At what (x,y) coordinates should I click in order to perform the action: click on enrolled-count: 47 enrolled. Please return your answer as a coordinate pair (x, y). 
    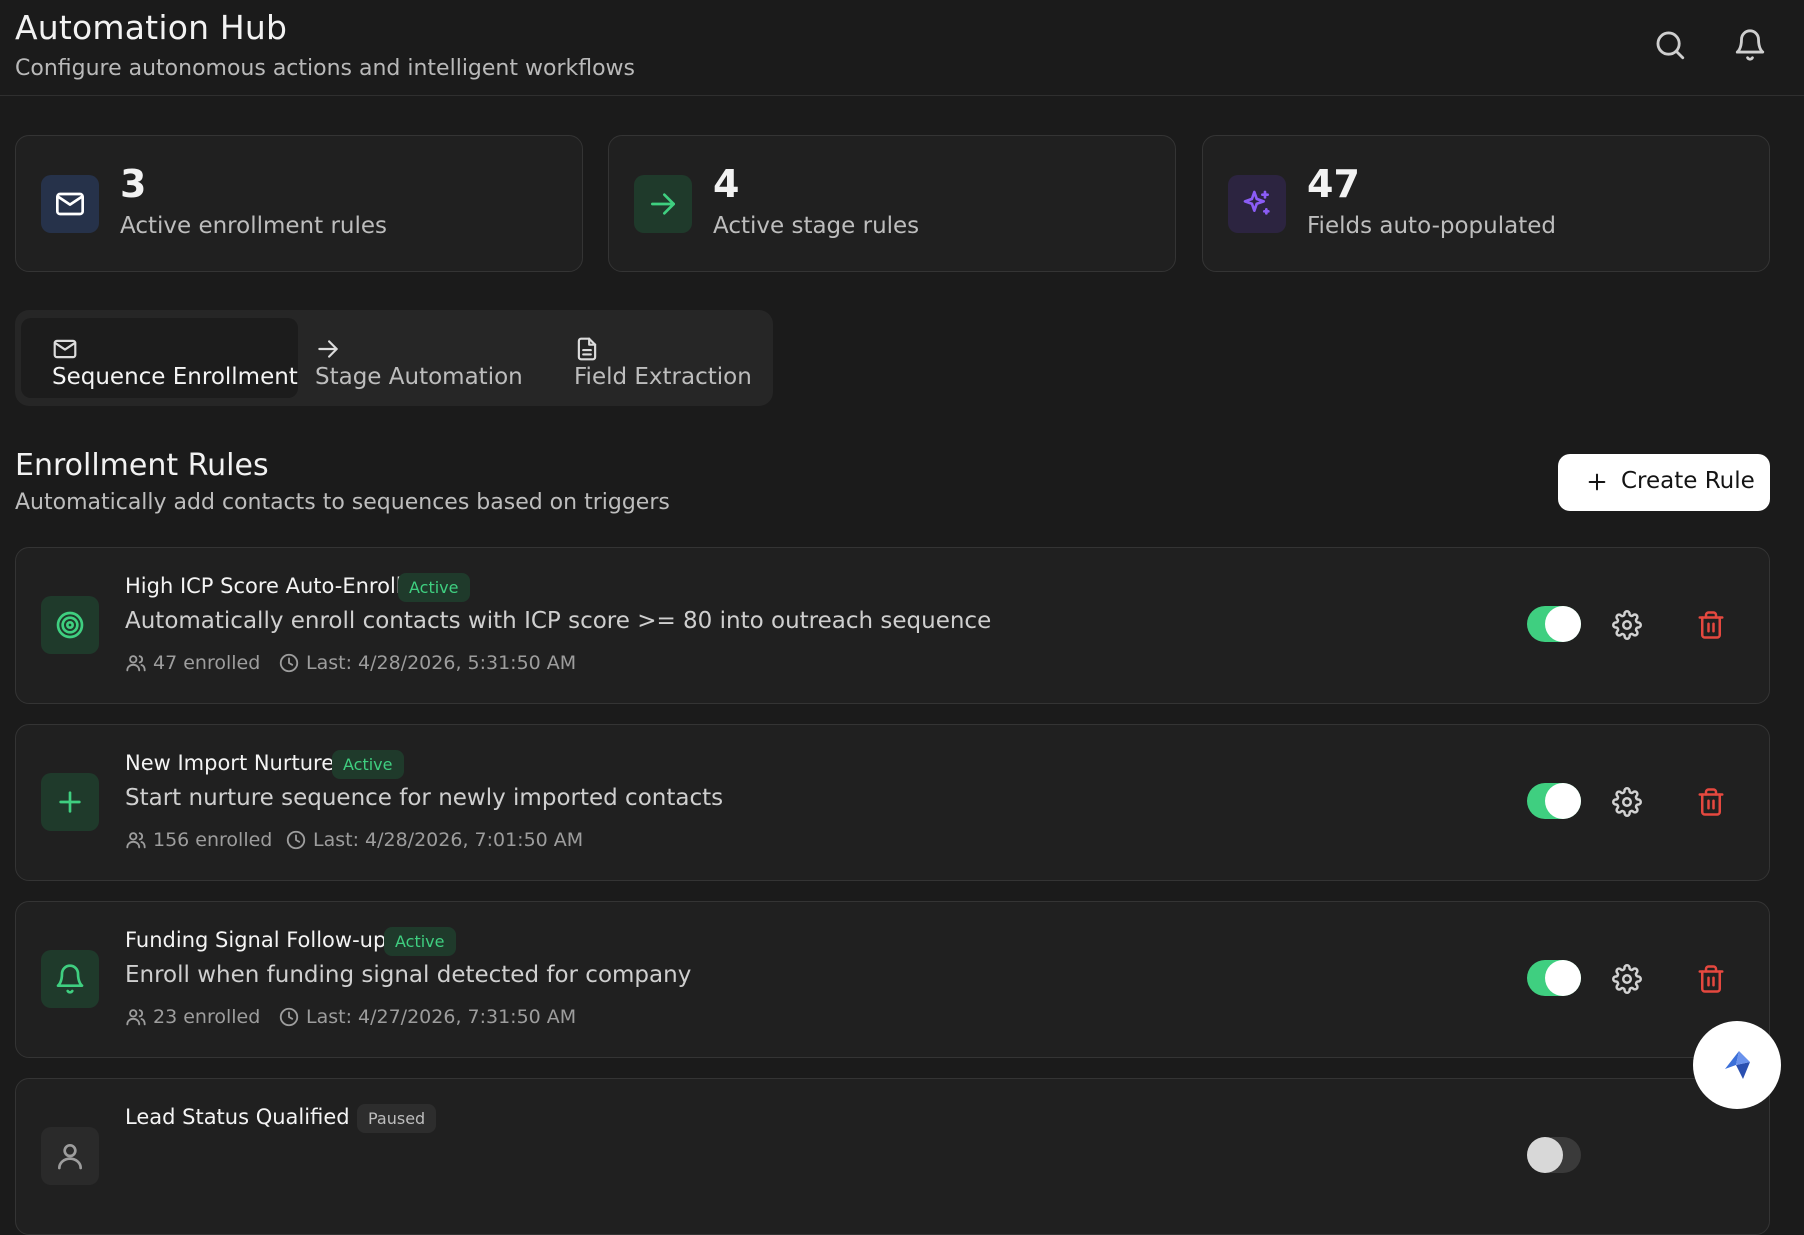
    Looking at the image, I should click on (207, 663).